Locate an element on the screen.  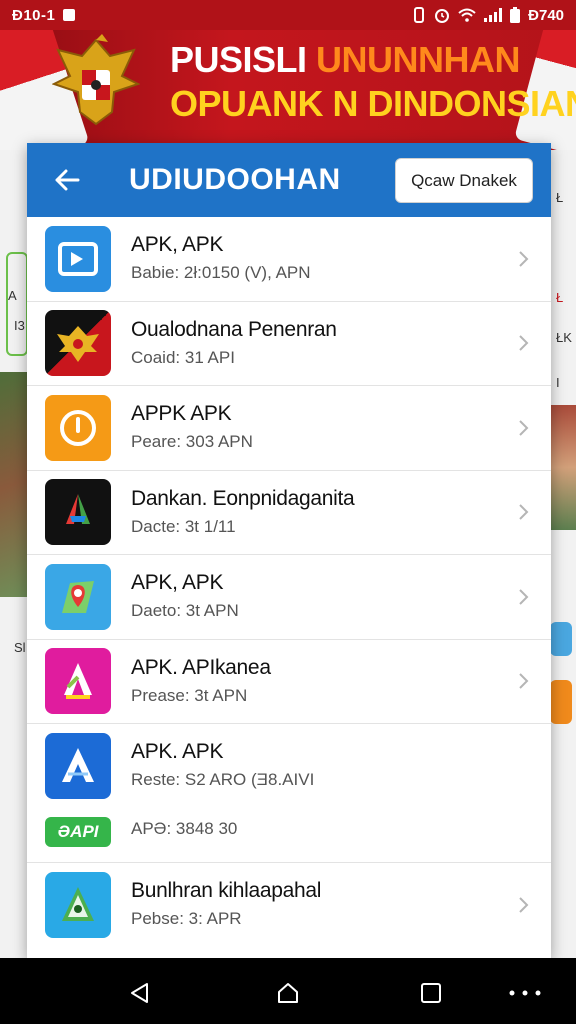
more-icon is located at coordinates (525, 993).